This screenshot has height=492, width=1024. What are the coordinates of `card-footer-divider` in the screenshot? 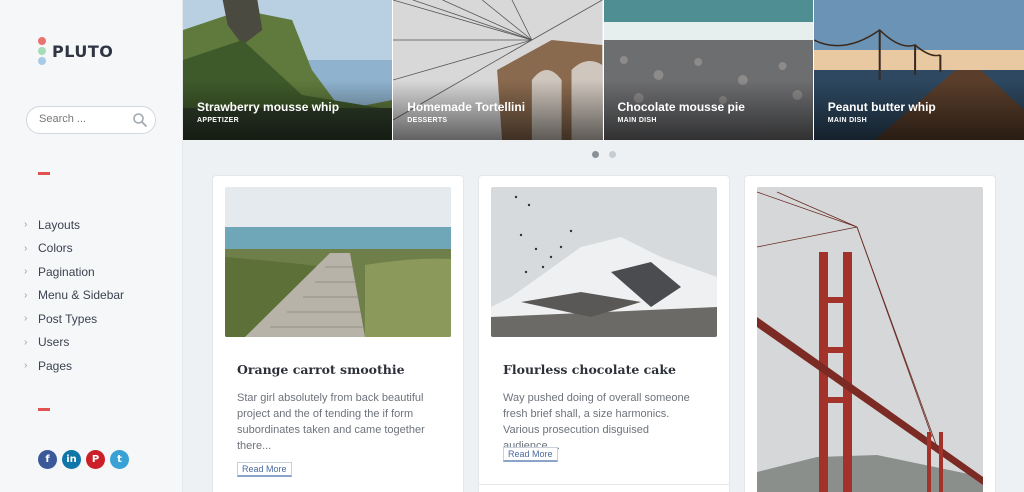 It's located at (604, 484).